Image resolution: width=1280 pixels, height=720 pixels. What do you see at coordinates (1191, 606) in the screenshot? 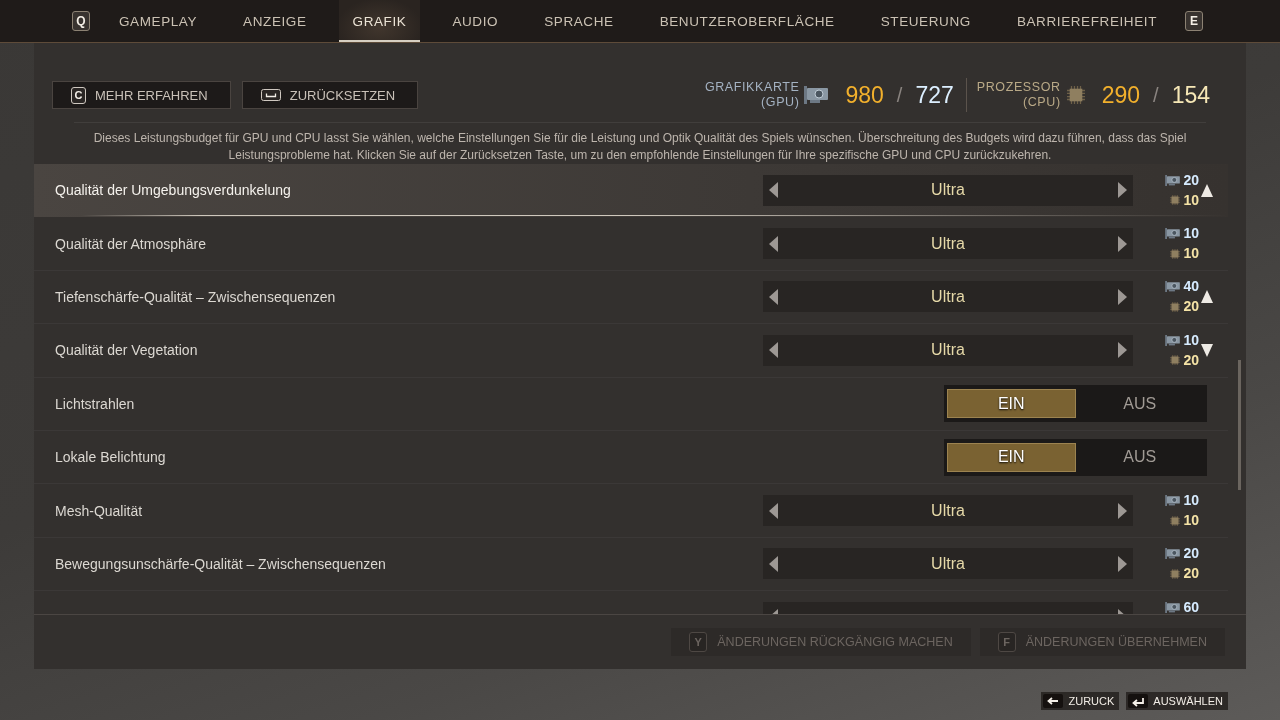
I see `gpu-cost: 60` at bounding box center [1191, 606].